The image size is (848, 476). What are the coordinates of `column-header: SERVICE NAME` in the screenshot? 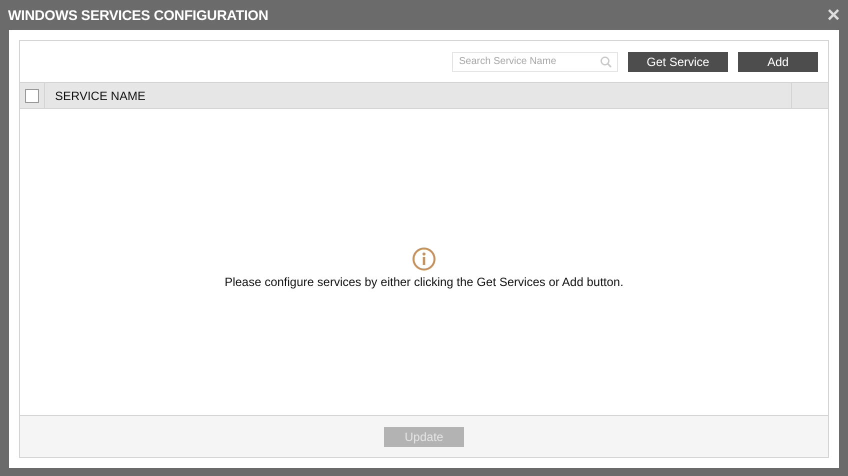 It's located at (100, 95).